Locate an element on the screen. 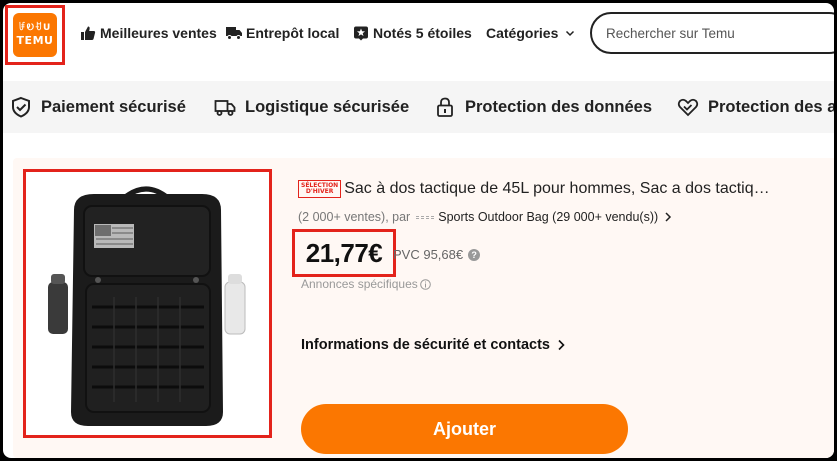  rrp-text: PVC 95,68€ is located at coordinates (428, 254).